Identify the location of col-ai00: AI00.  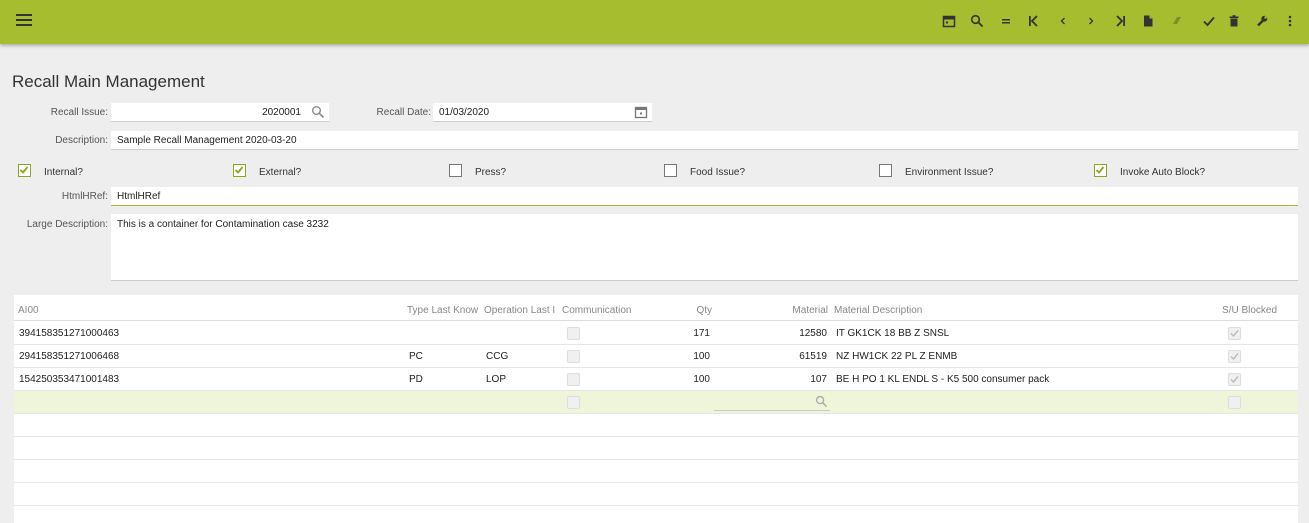
(208, 310).